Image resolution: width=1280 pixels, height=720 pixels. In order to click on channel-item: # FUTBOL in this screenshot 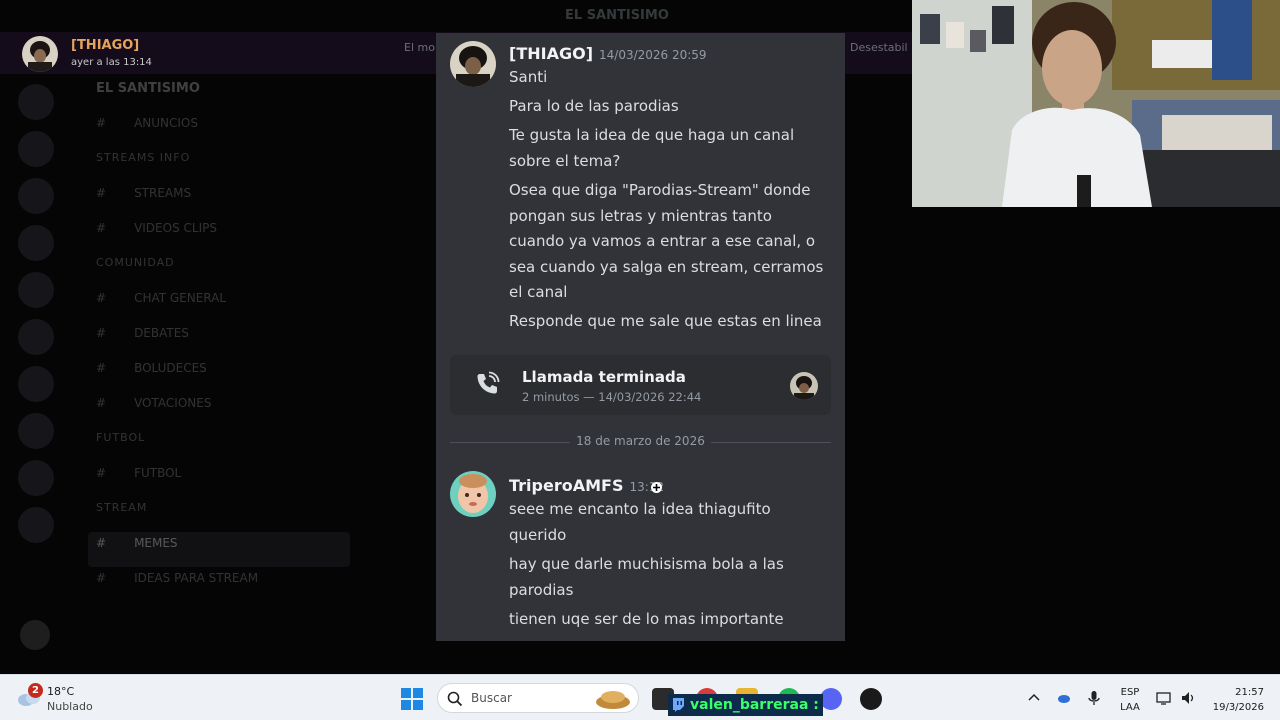, I will do `click(219, 479)`.